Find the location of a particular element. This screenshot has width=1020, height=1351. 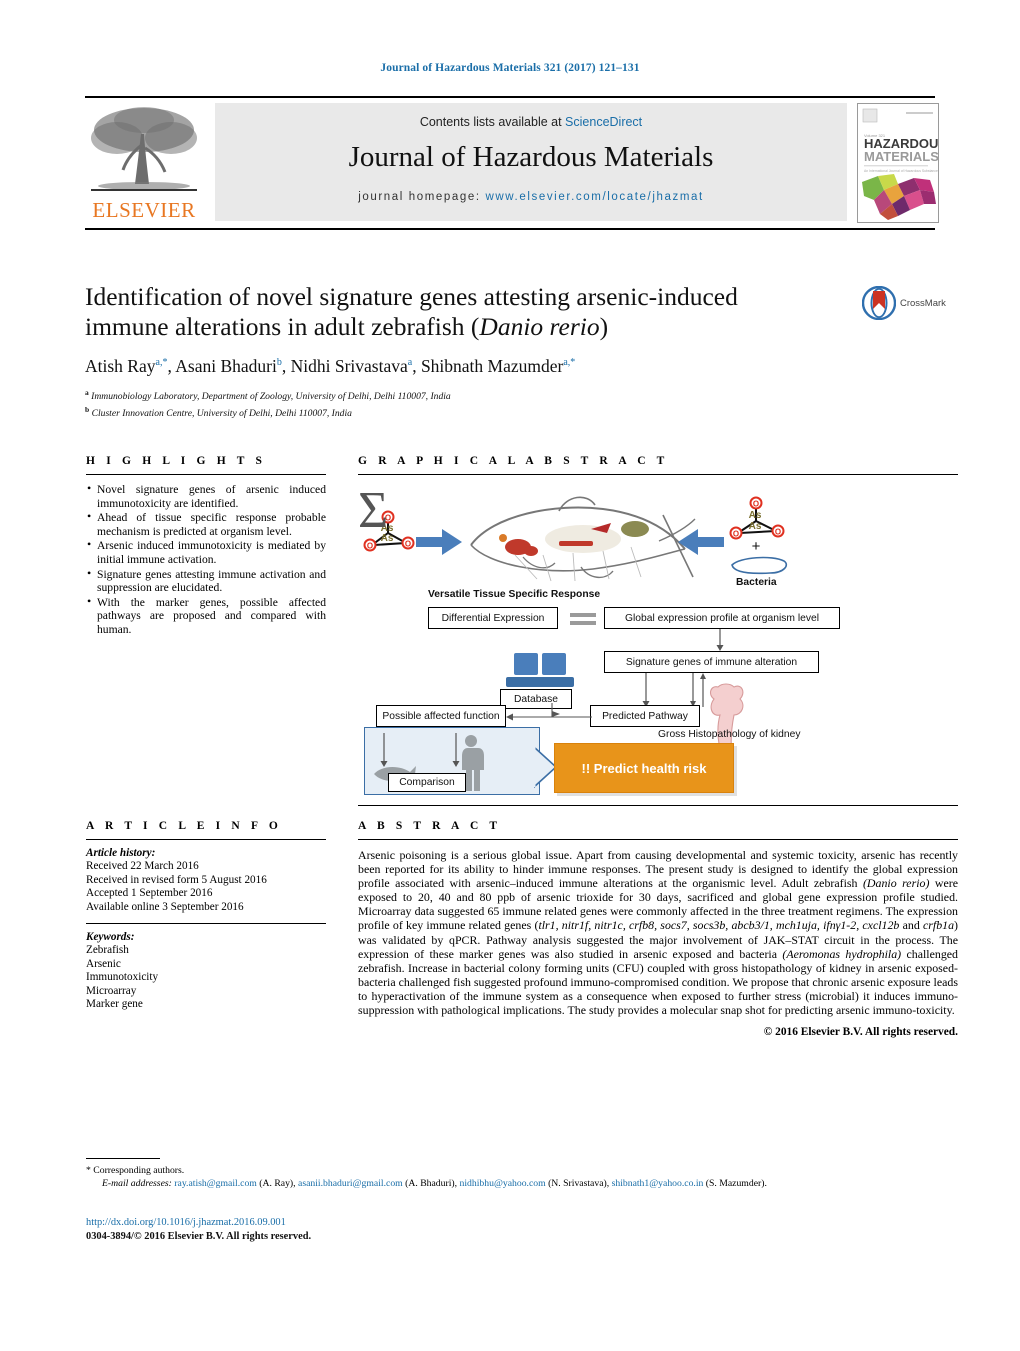

elsevier-wordmark: ELSEVIER is located at coordinates (144, 210).